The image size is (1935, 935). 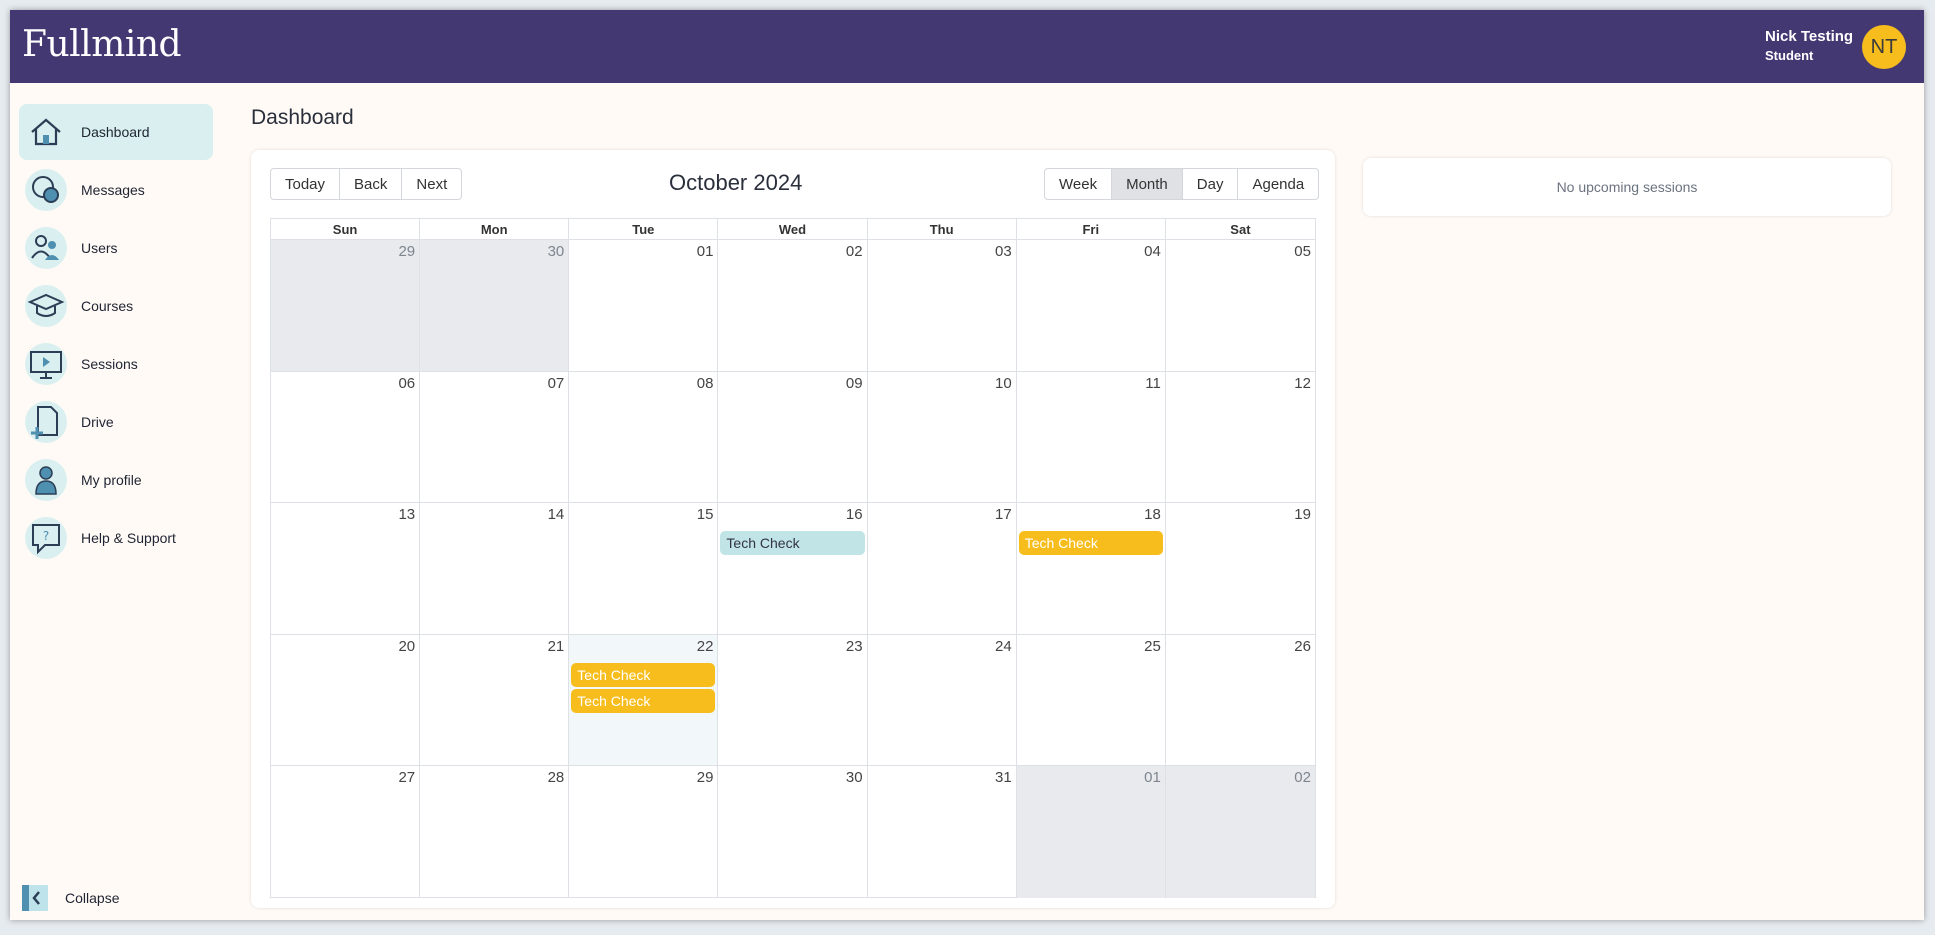 What do you see at coordinates (644, 229) in the screenshot?
I see `weekday-header: Tue` at bounding box center [644, 229].